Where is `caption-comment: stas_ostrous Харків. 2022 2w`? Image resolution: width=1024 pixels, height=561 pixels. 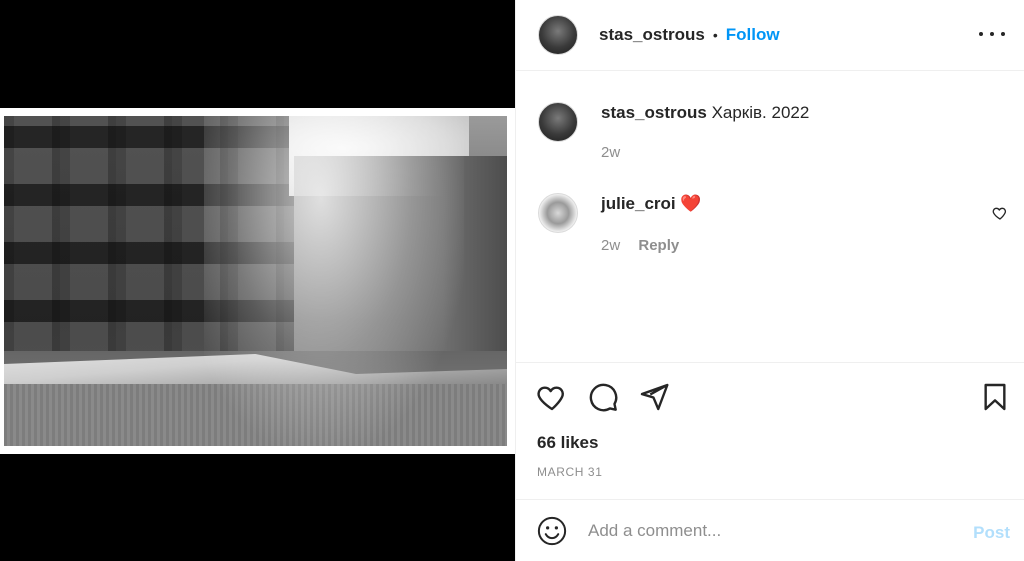
caption-comment: stas_ostrous Харків. 2022 2w is located at coordinates (773, 132).